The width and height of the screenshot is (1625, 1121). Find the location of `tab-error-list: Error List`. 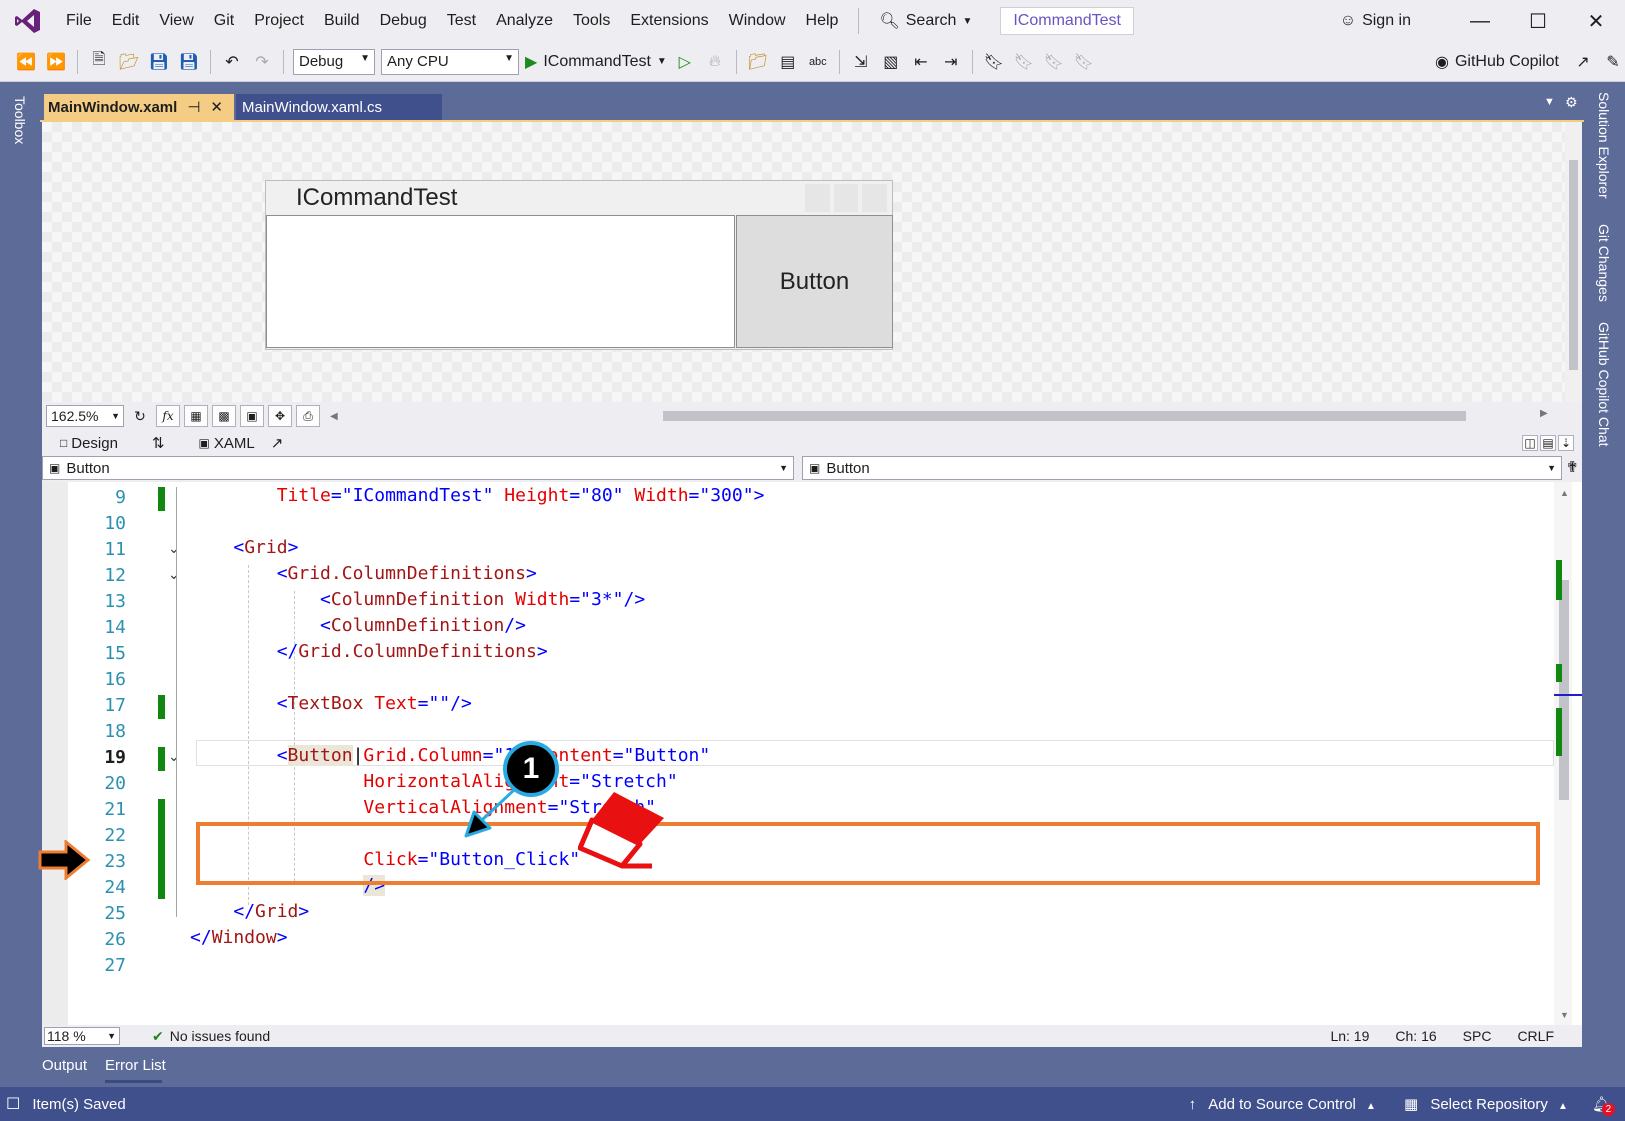

tab-error-list: Error List is located at coordinates (135, 1065).